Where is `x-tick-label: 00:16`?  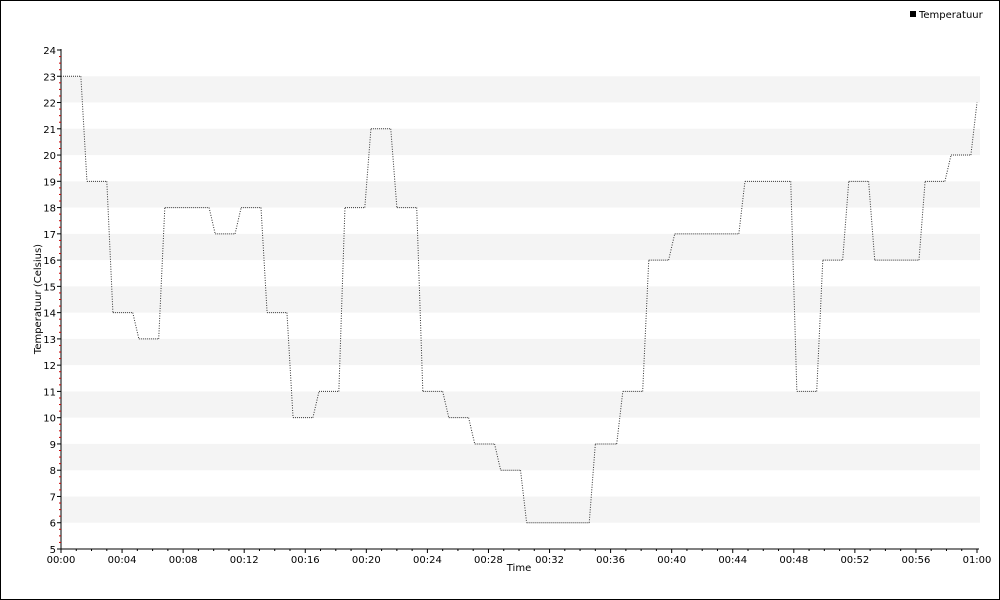 x-tick-label: 00:16 is located at coordinates (305, 560).